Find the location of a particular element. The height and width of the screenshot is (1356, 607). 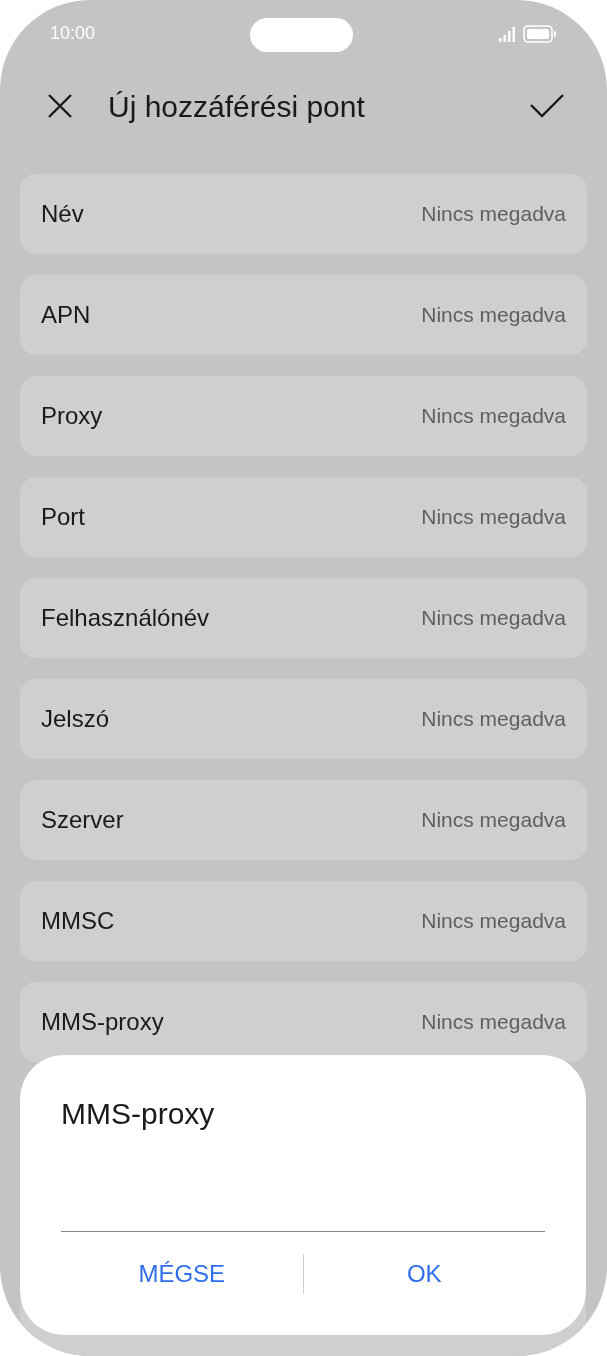

close-icon is located at coordinates (60, 106).